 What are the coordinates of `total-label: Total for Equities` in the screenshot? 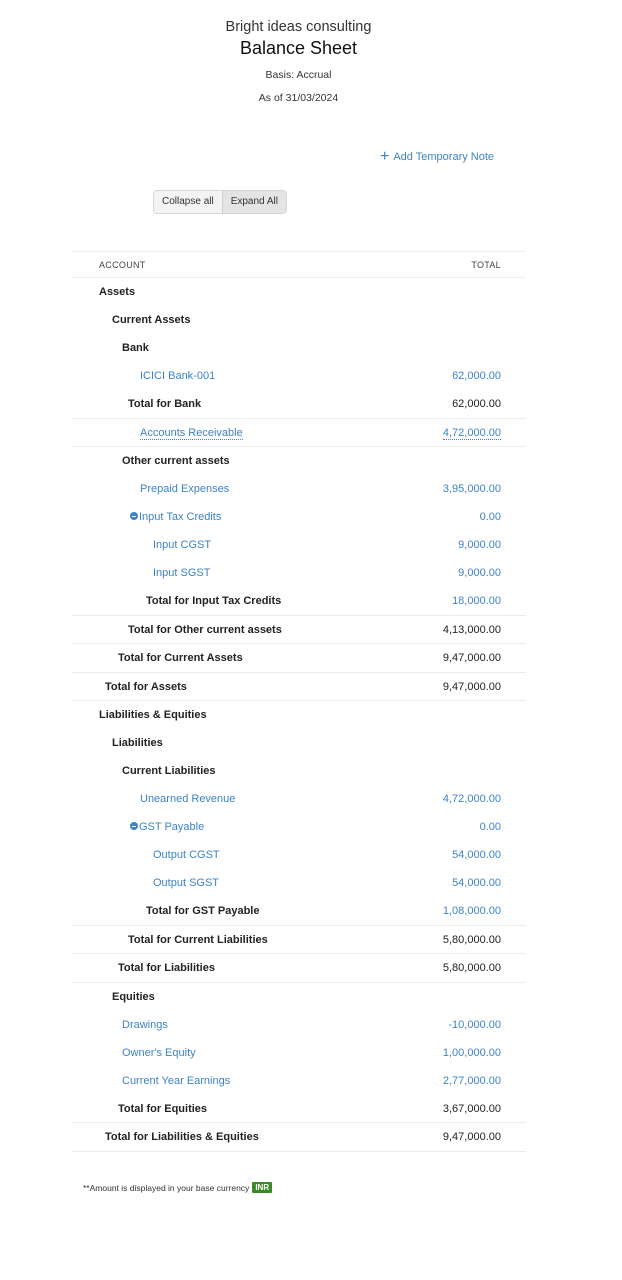 It's located at (162, 1109).